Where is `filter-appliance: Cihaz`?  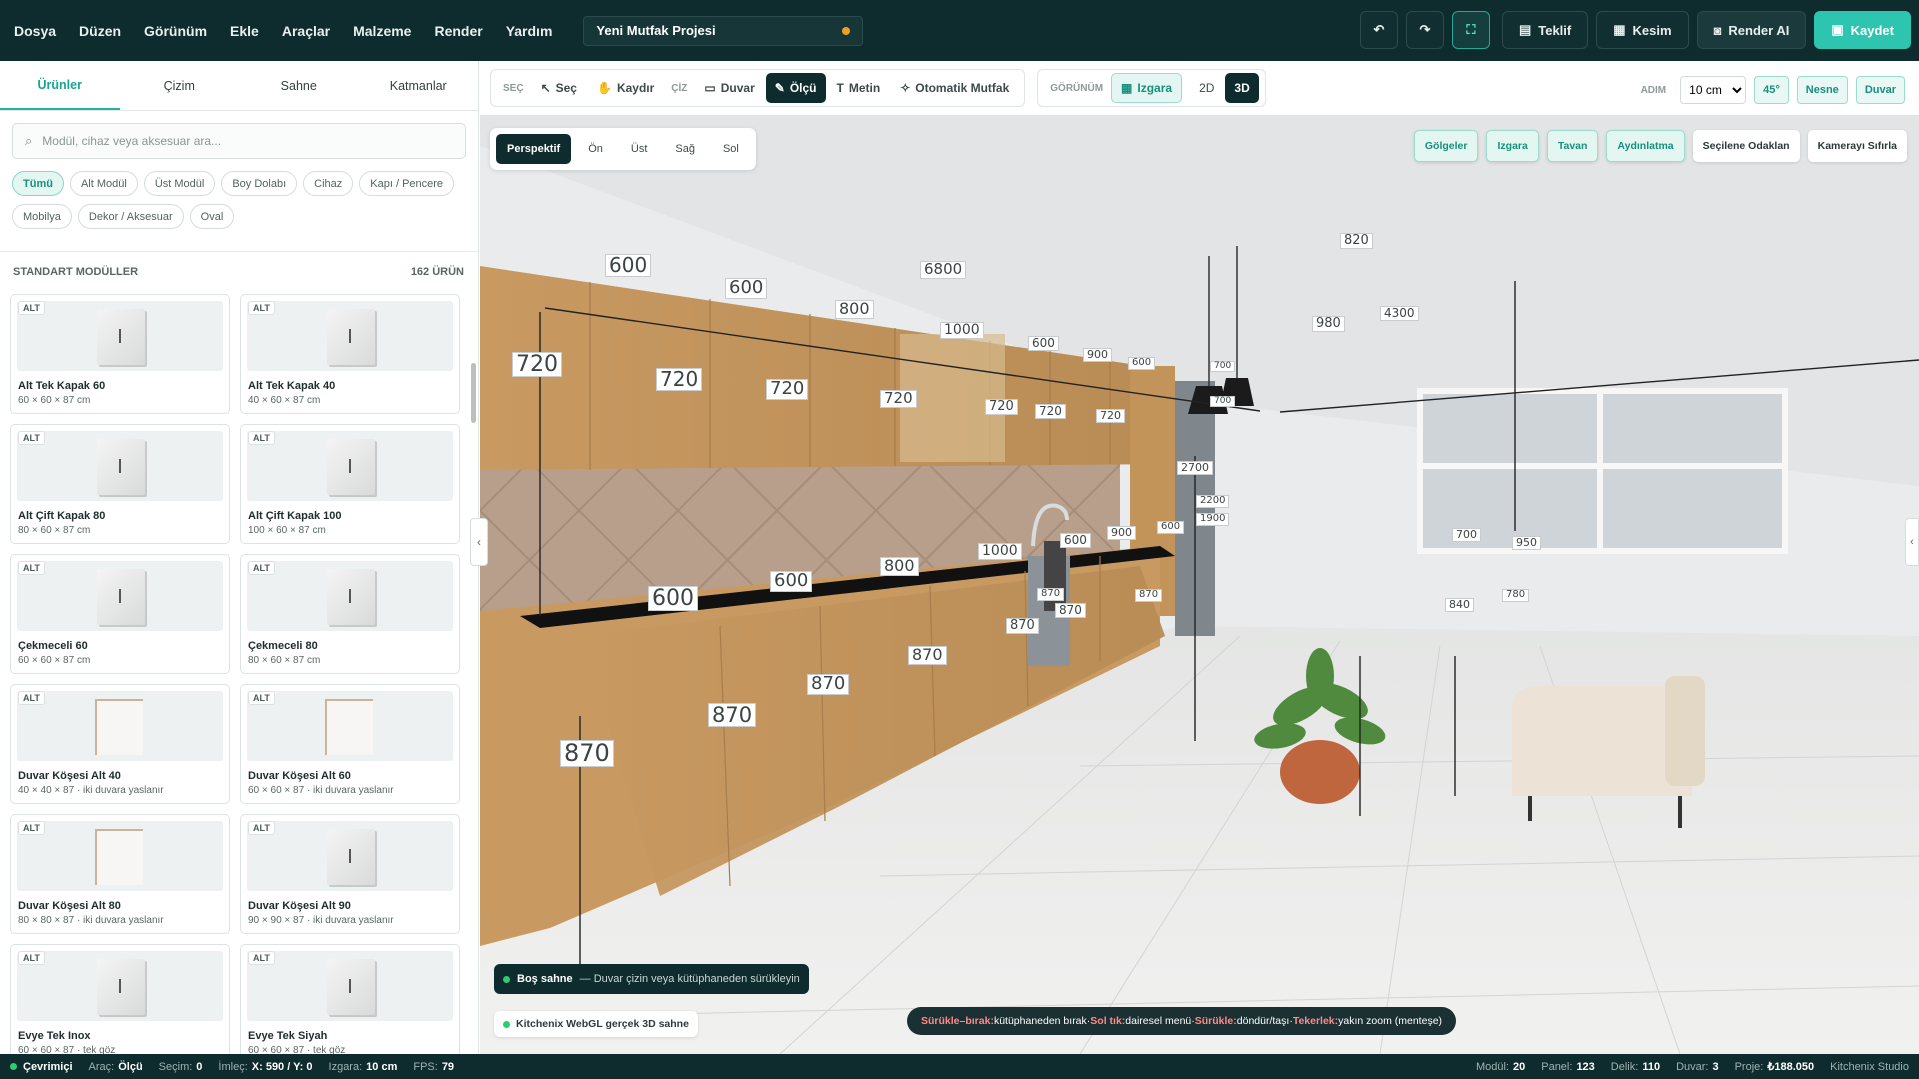
filter-appliance: Cihaz is located at coordinates (328, 183).